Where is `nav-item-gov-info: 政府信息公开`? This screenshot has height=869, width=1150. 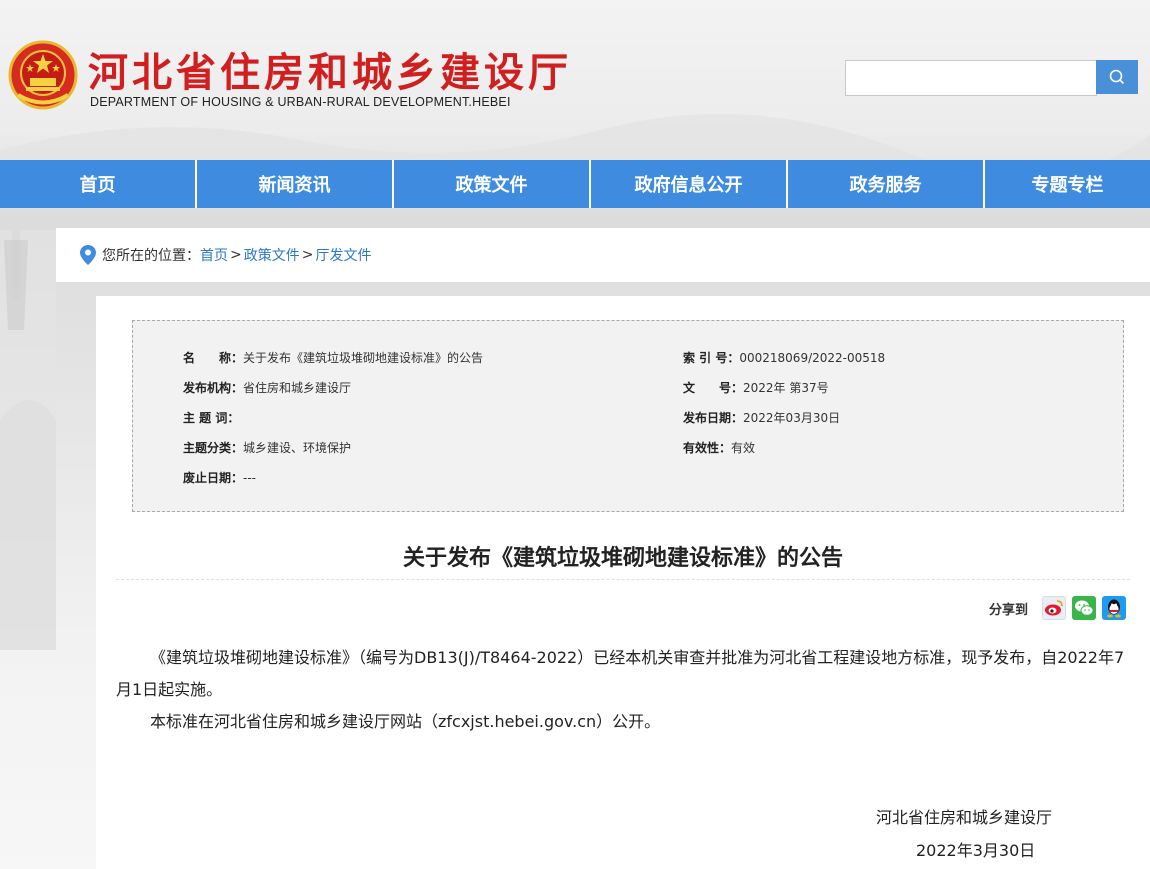 nav-item-gov-info: 政府信息公开 is located at coordinates (689, 184).